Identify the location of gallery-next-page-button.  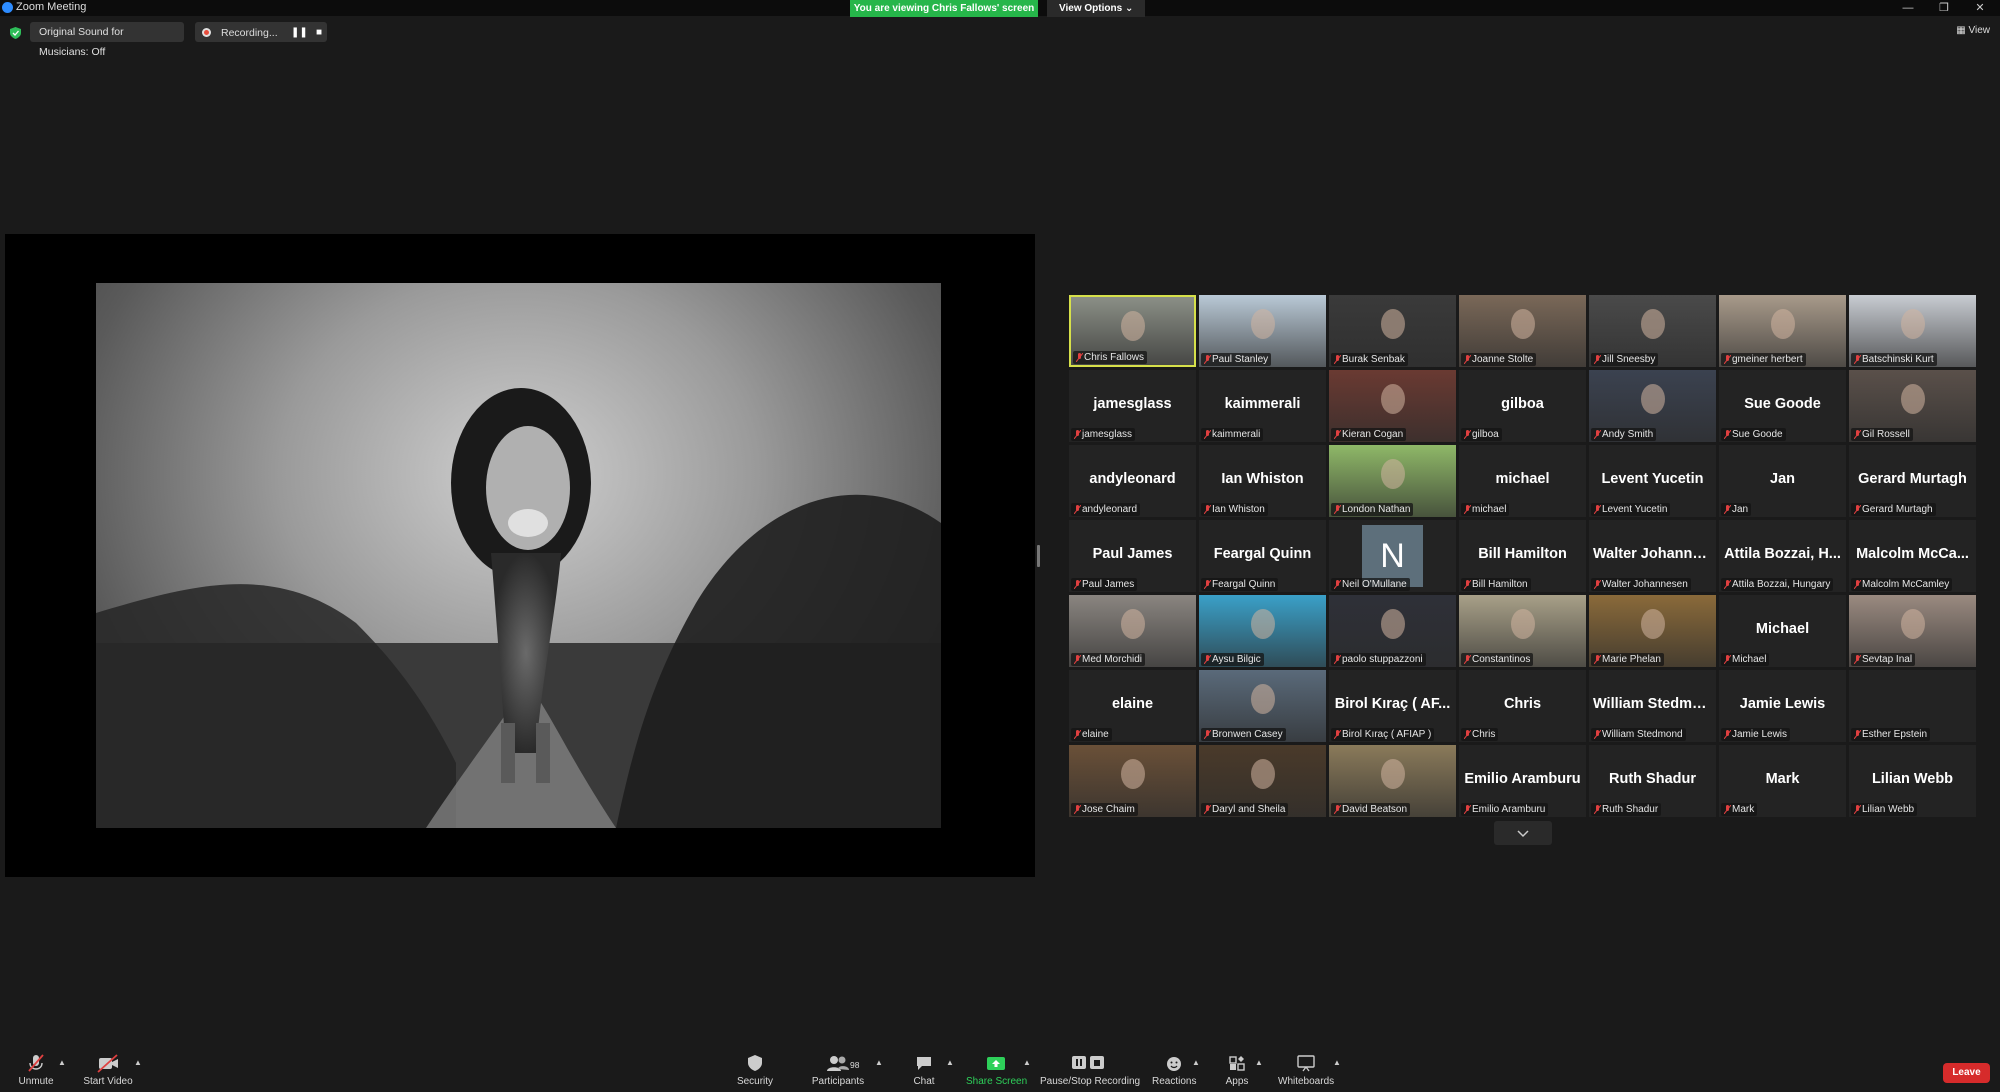
(1523, 833).